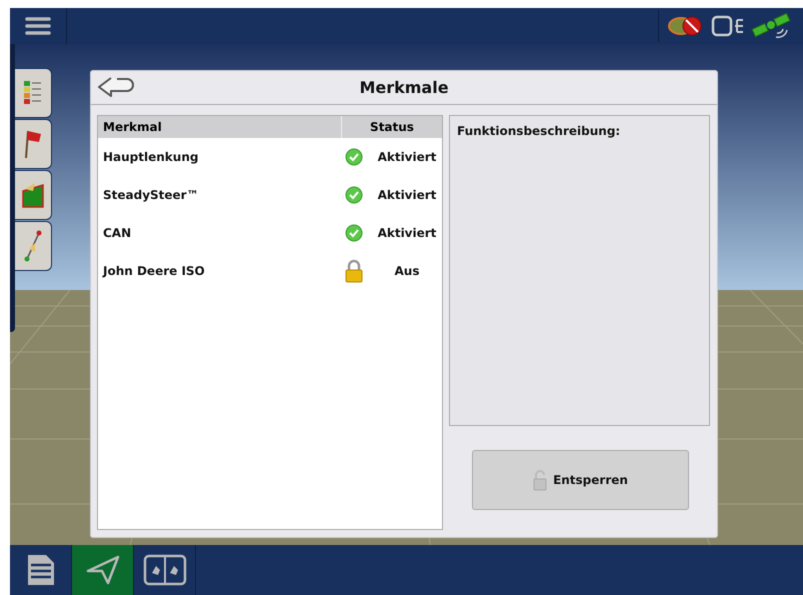 The width and height of the screenshot is (803, 595). What do you see at coordinates (38, 26) in the screenshot?
I see `menu-icon` at bounding box center [38, 26].